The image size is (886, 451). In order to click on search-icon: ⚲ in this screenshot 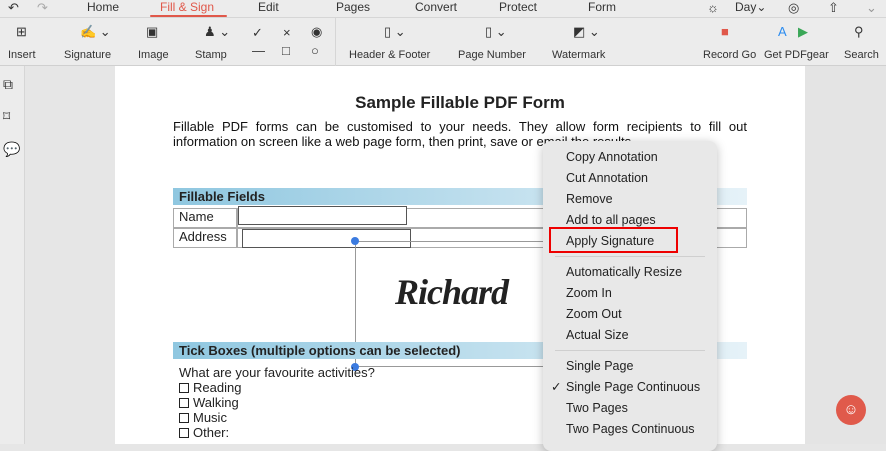, I will do `click(859, 32)`.